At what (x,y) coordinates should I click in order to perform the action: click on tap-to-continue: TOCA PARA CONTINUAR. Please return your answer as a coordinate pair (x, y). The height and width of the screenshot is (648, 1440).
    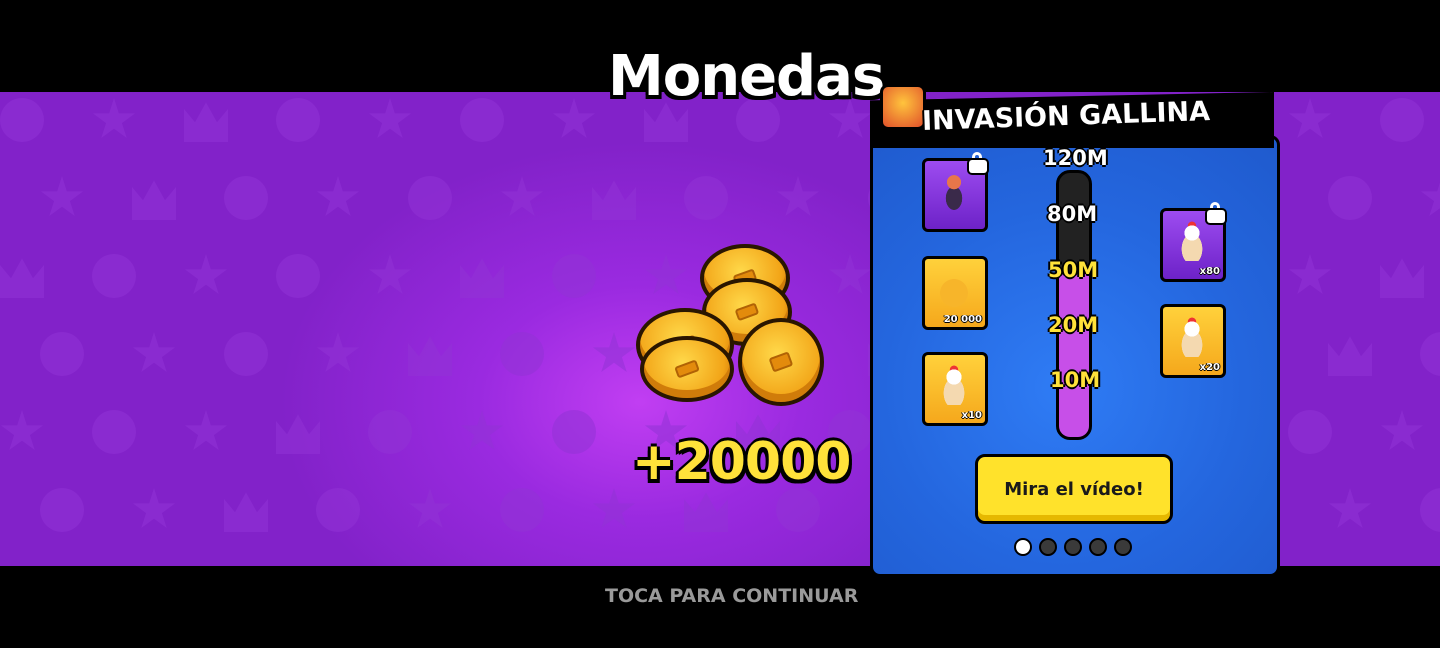
    Looking at the image, I should click on (731, 596).